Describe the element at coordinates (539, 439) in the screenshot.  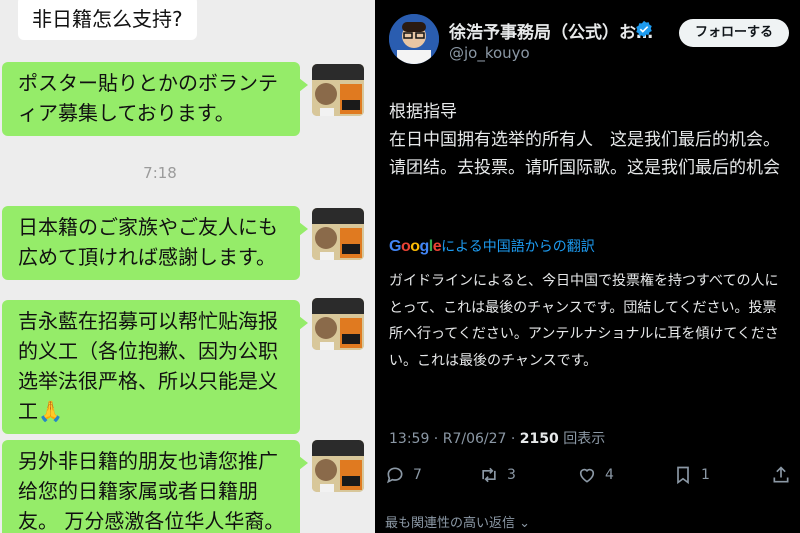
I see `views-count: 2150` at that location.